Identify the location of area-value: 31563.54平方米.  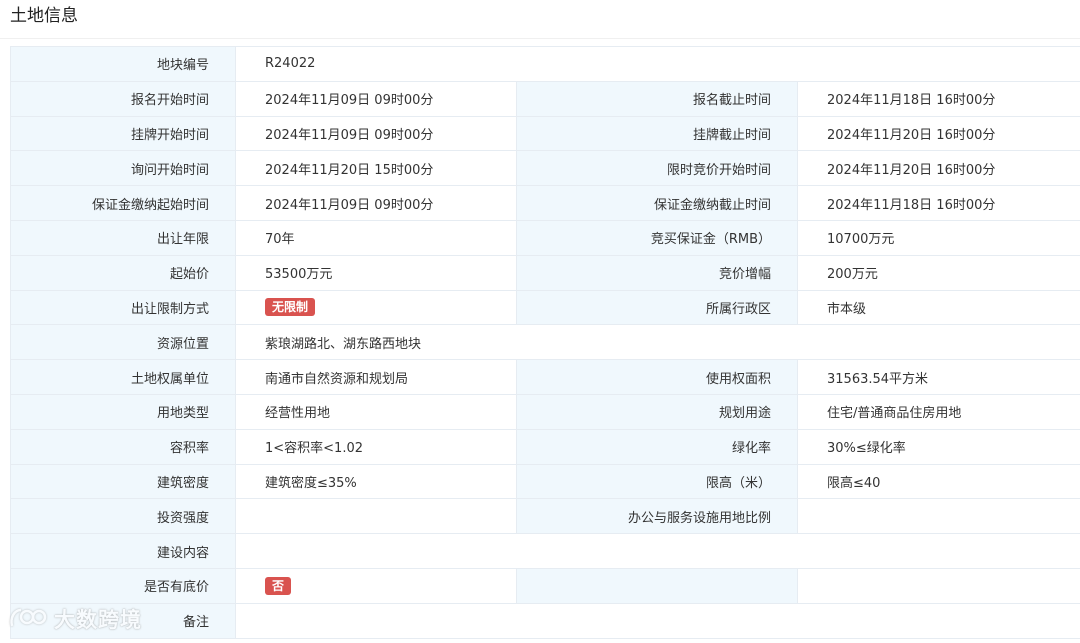
(938, 377).